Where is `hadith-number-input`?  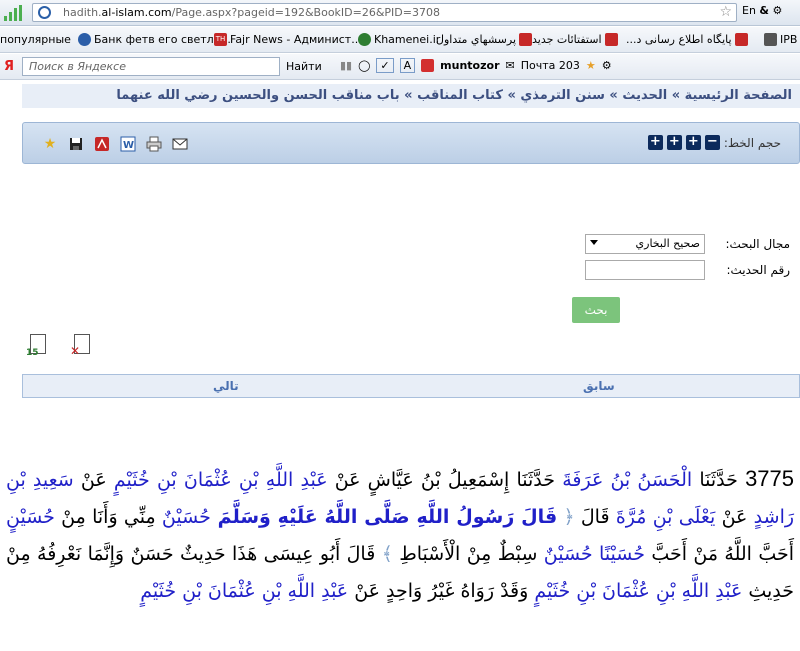
hadith-number-input is located at coordinates (645, 270).